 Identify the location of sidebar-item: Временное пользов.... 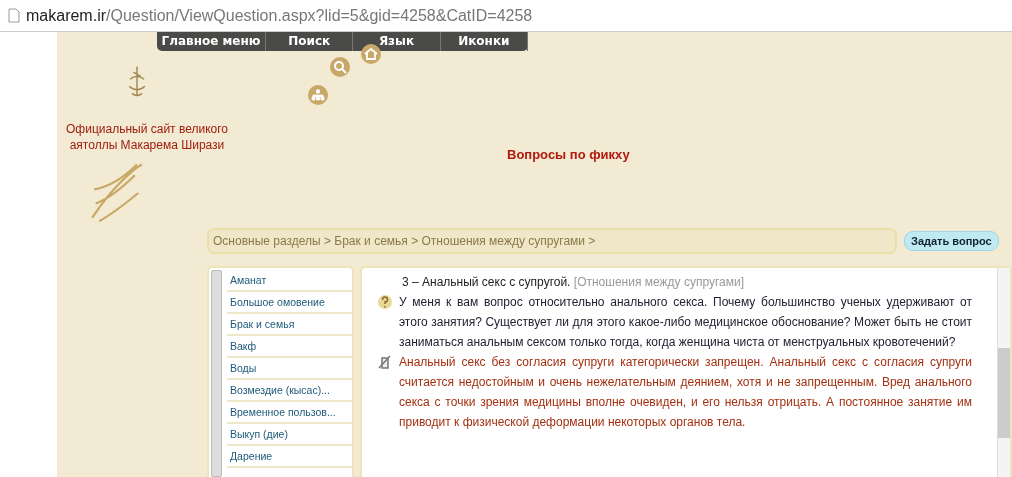
(289, 413).